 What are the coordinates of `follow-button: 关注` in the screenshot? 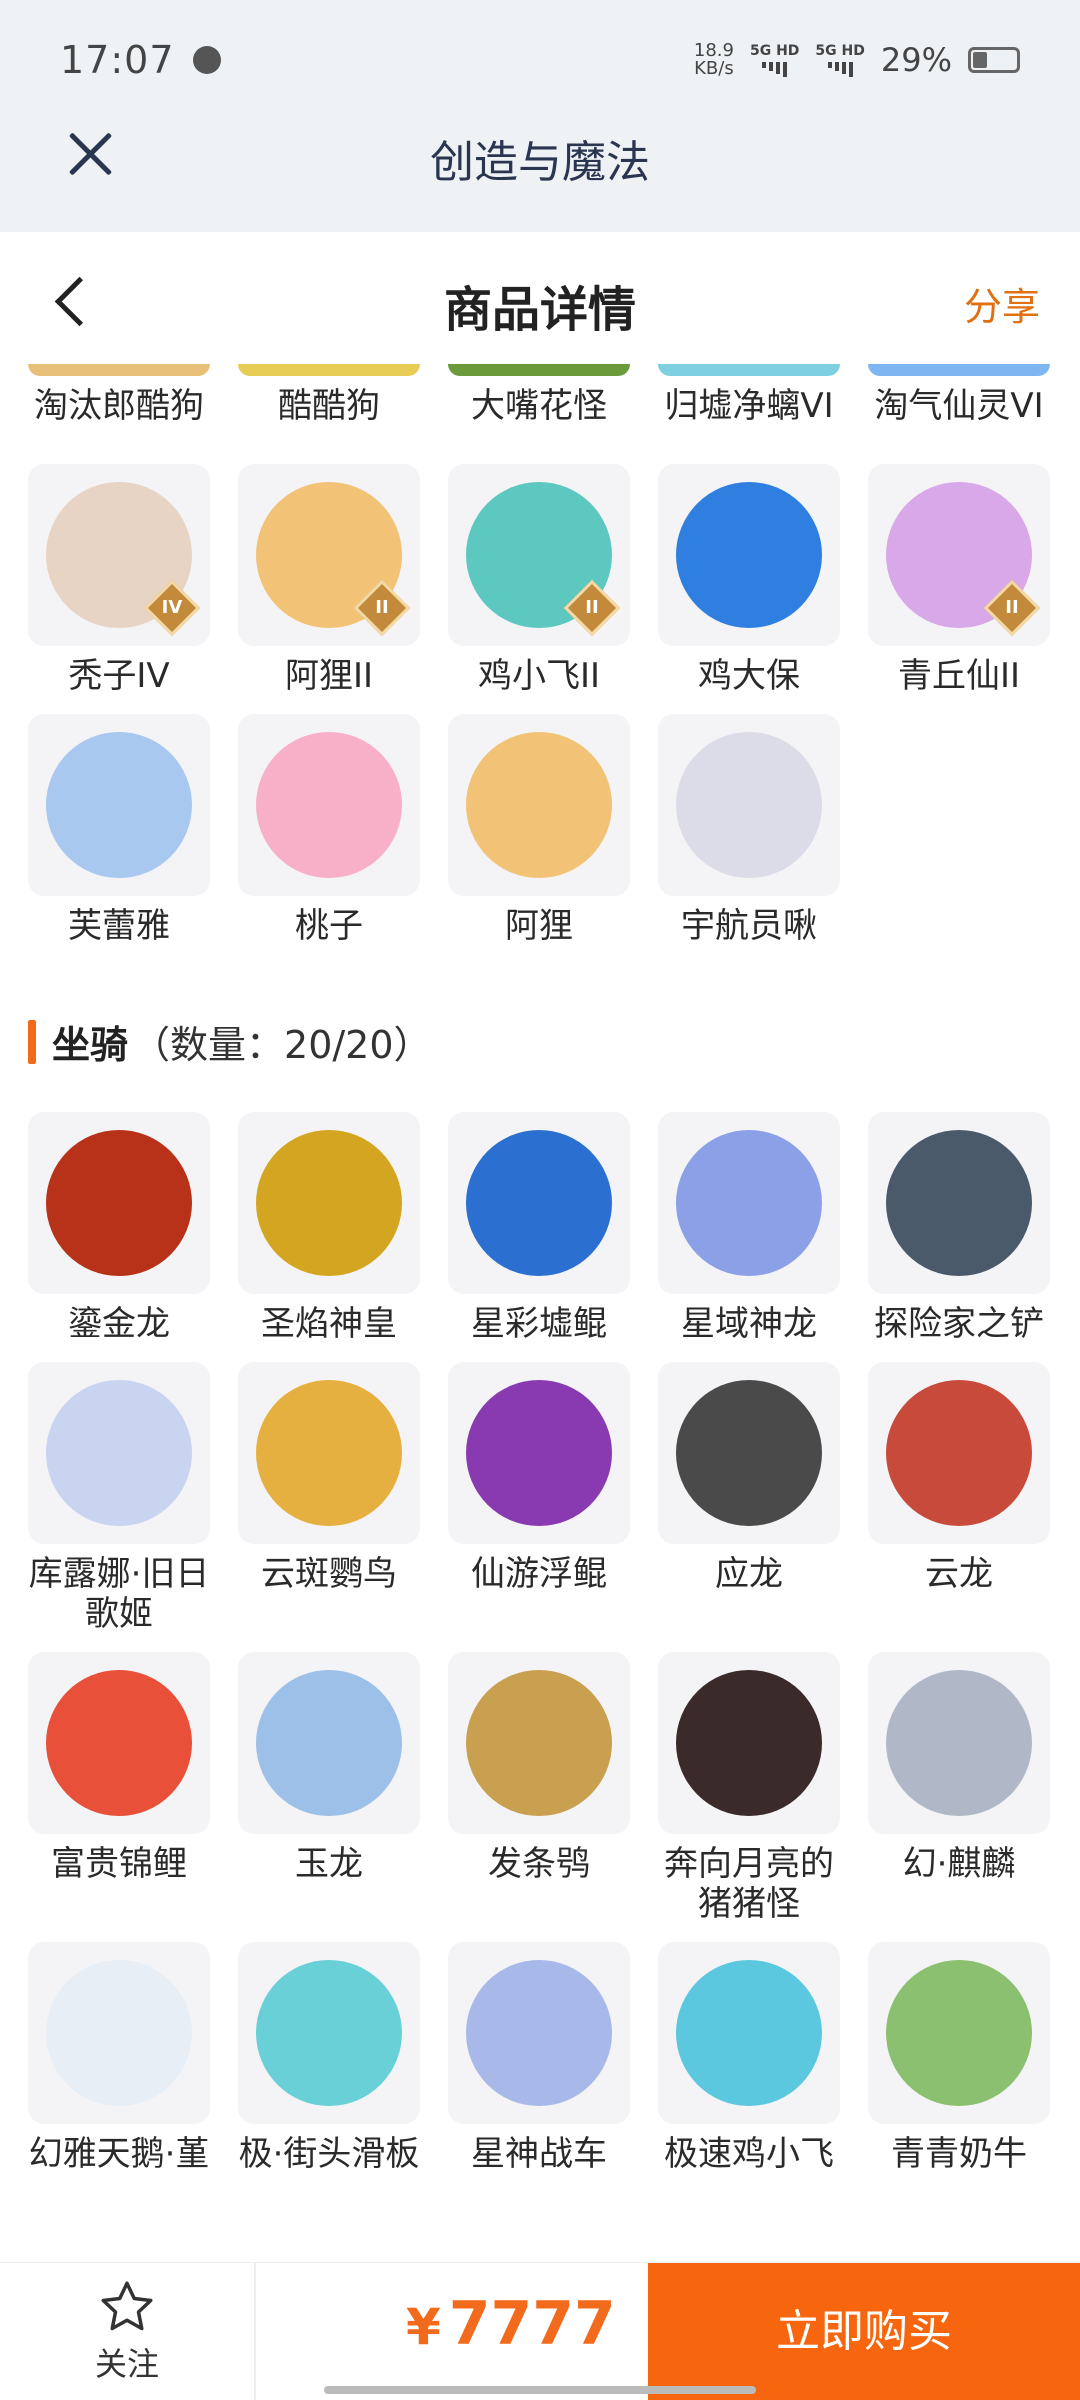 It's located at (128, 2331).